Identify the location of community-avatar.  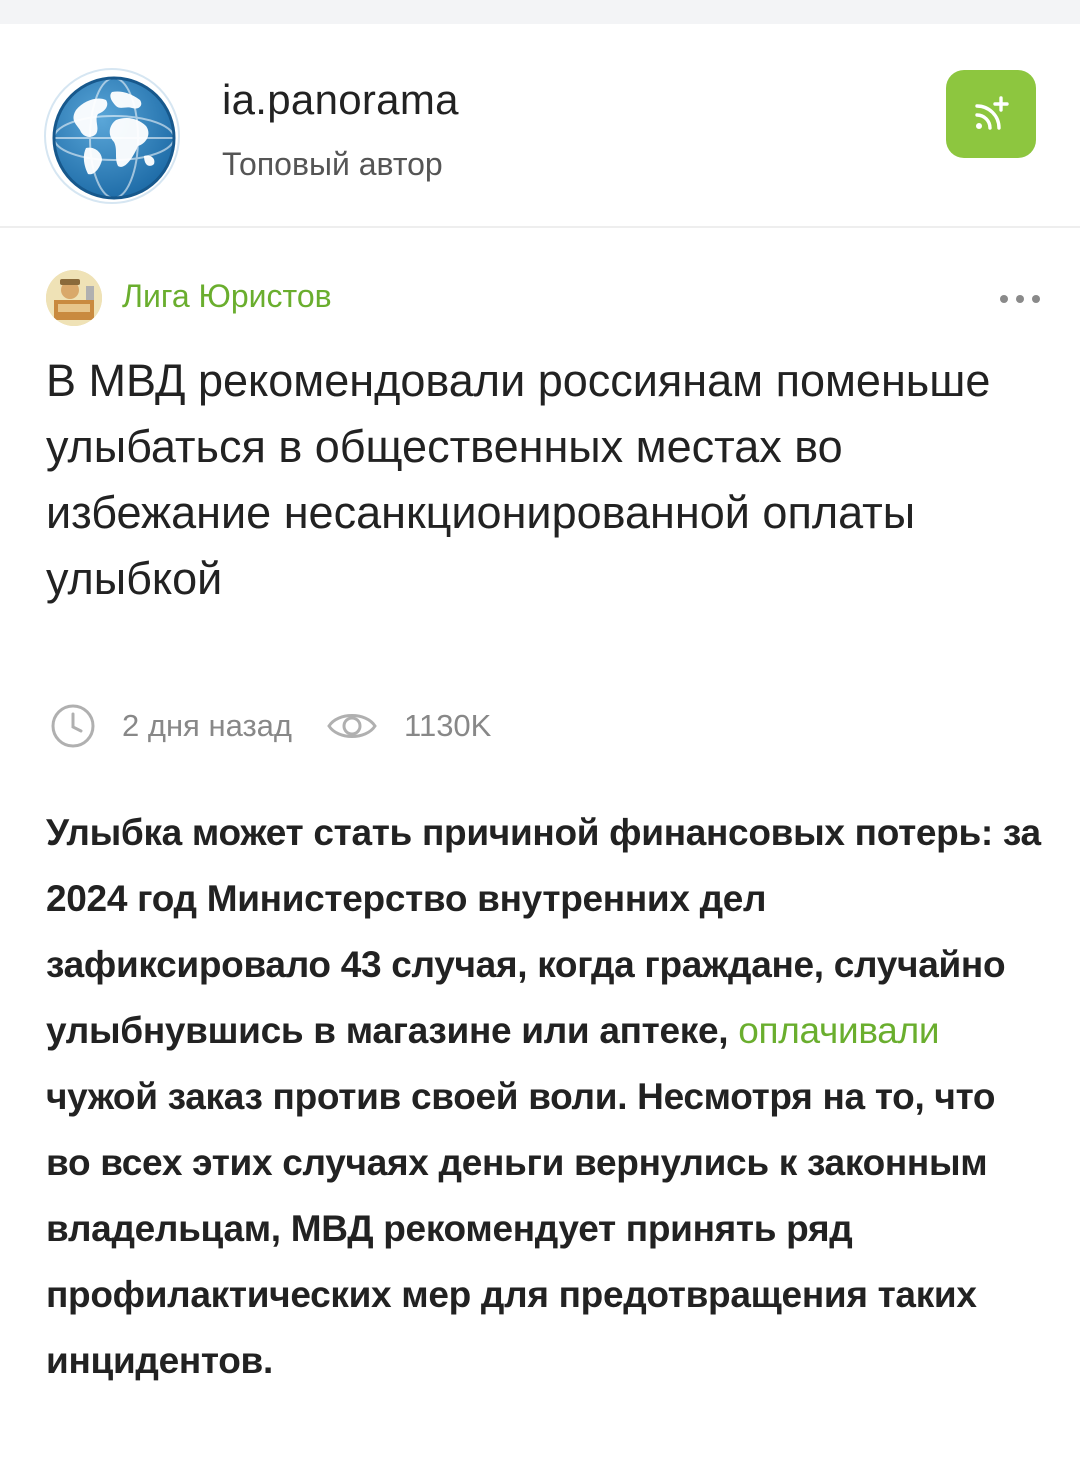
(74, 298).